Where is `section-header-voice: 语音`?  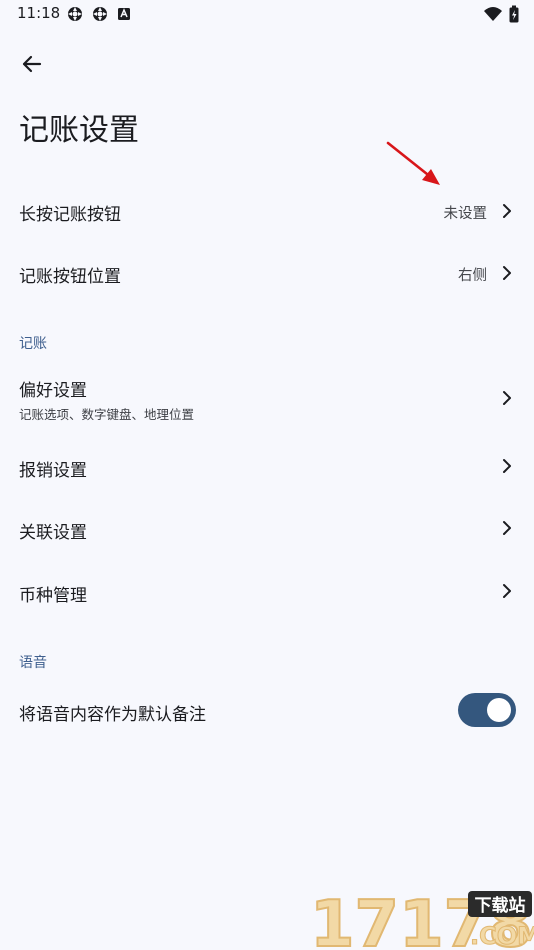 section-header-voice: 语音 is located at coordinates (33, 663).